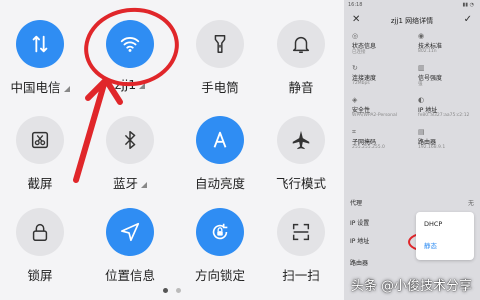 This screenshot has width=480, height=300. I want to click on settings-row: 代理 无, so click(412, 202).